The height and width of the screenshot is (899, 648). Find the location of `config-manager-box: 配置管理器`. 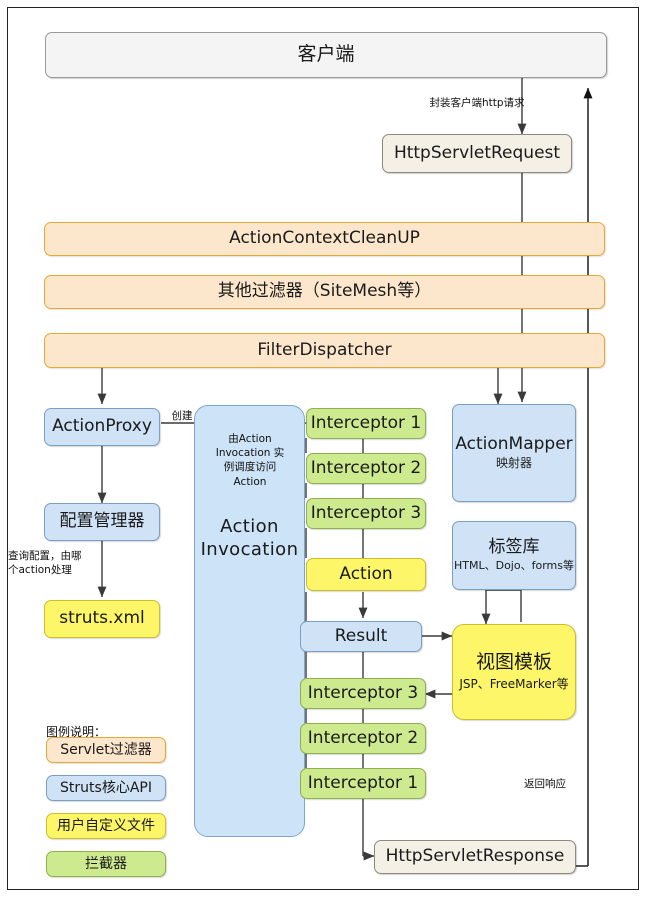

config-manager-box: 配置管理器 is located at coordinates (102, 522).